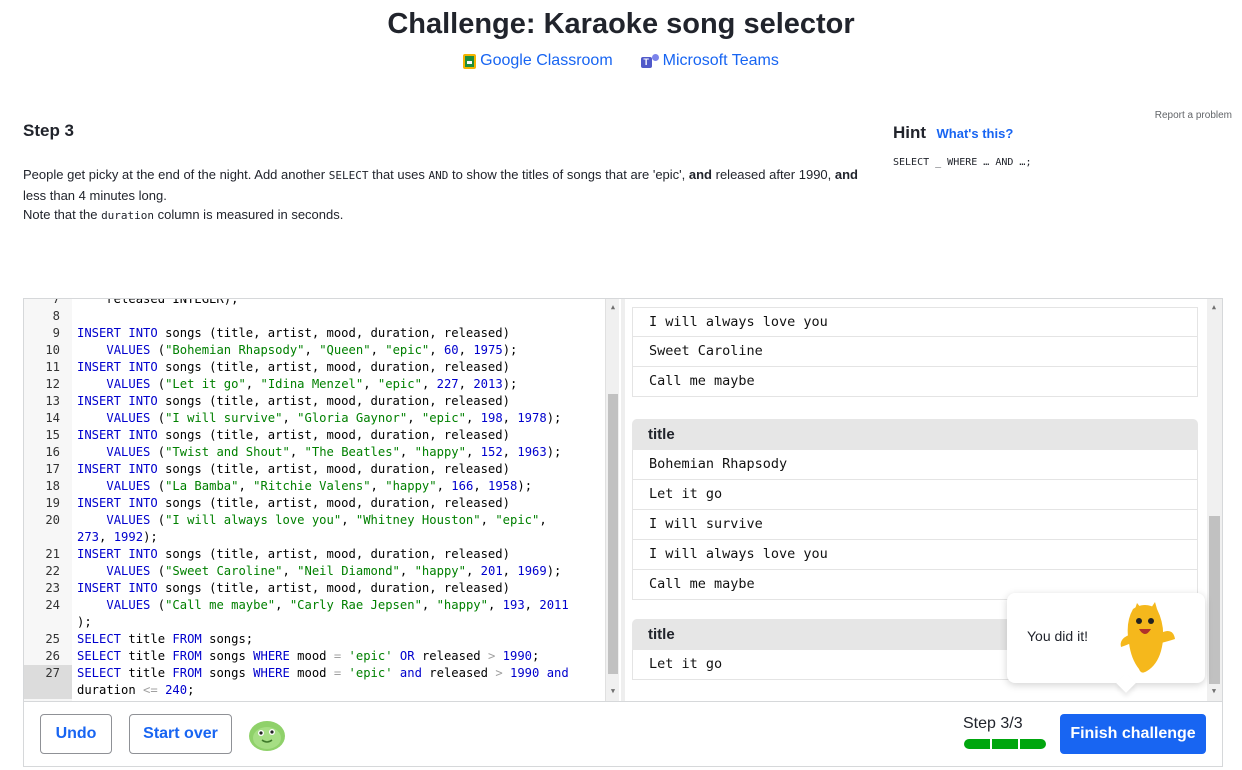  What do you see at coordinates (315, 622) in the screenshot?
I see `code-line: );` at bounding box center [315, 622].